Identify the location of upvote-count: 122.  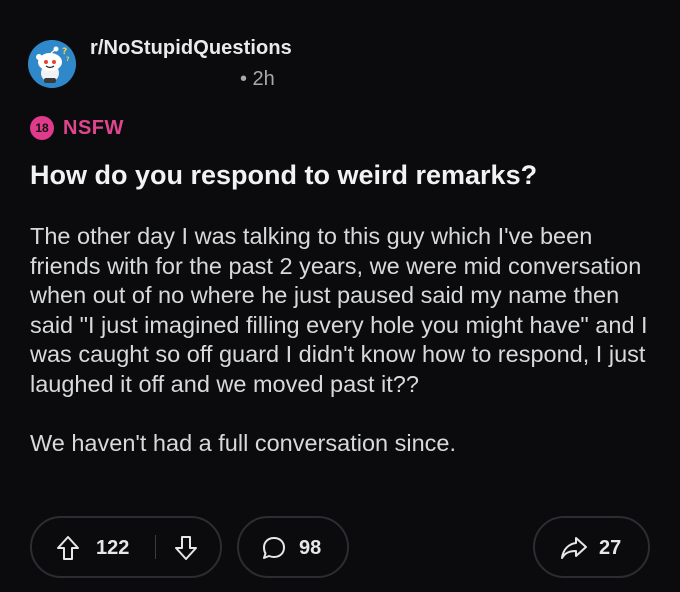
(113, 548).